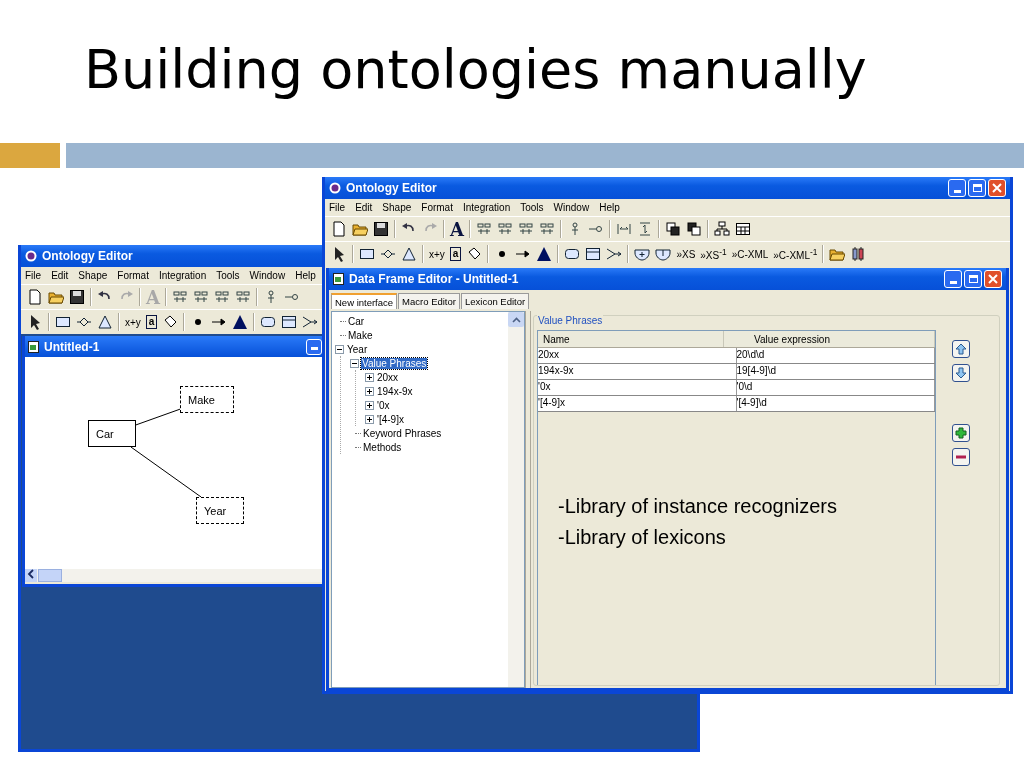  I want to click on tree-item: Car, so click(356, 321).